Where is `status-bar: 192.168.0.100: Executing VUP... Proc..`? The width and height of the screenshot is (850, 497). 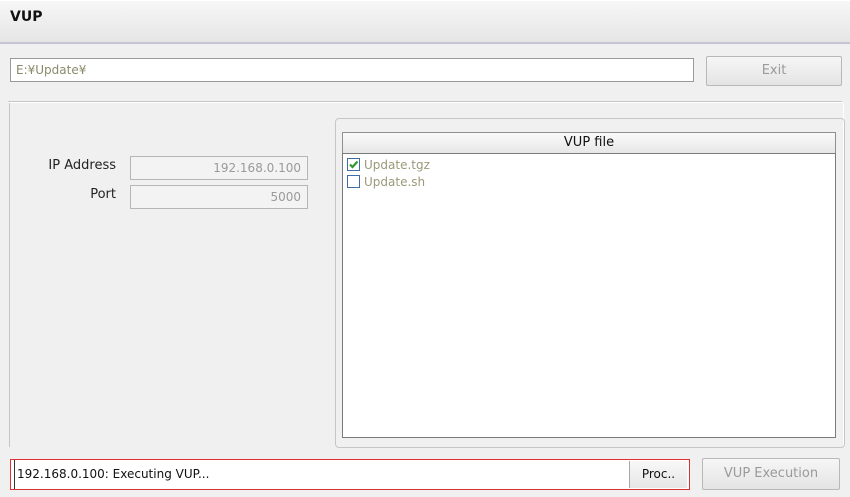 status-bar: 192.168.0.100: Executing VUP... Proc.. is located at coordinates (350, 474).